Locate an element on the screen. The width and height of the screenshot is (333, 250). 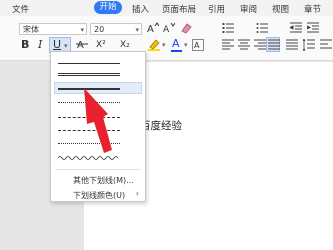
shrink-font-icon: A is located at coordinates (169, 28).